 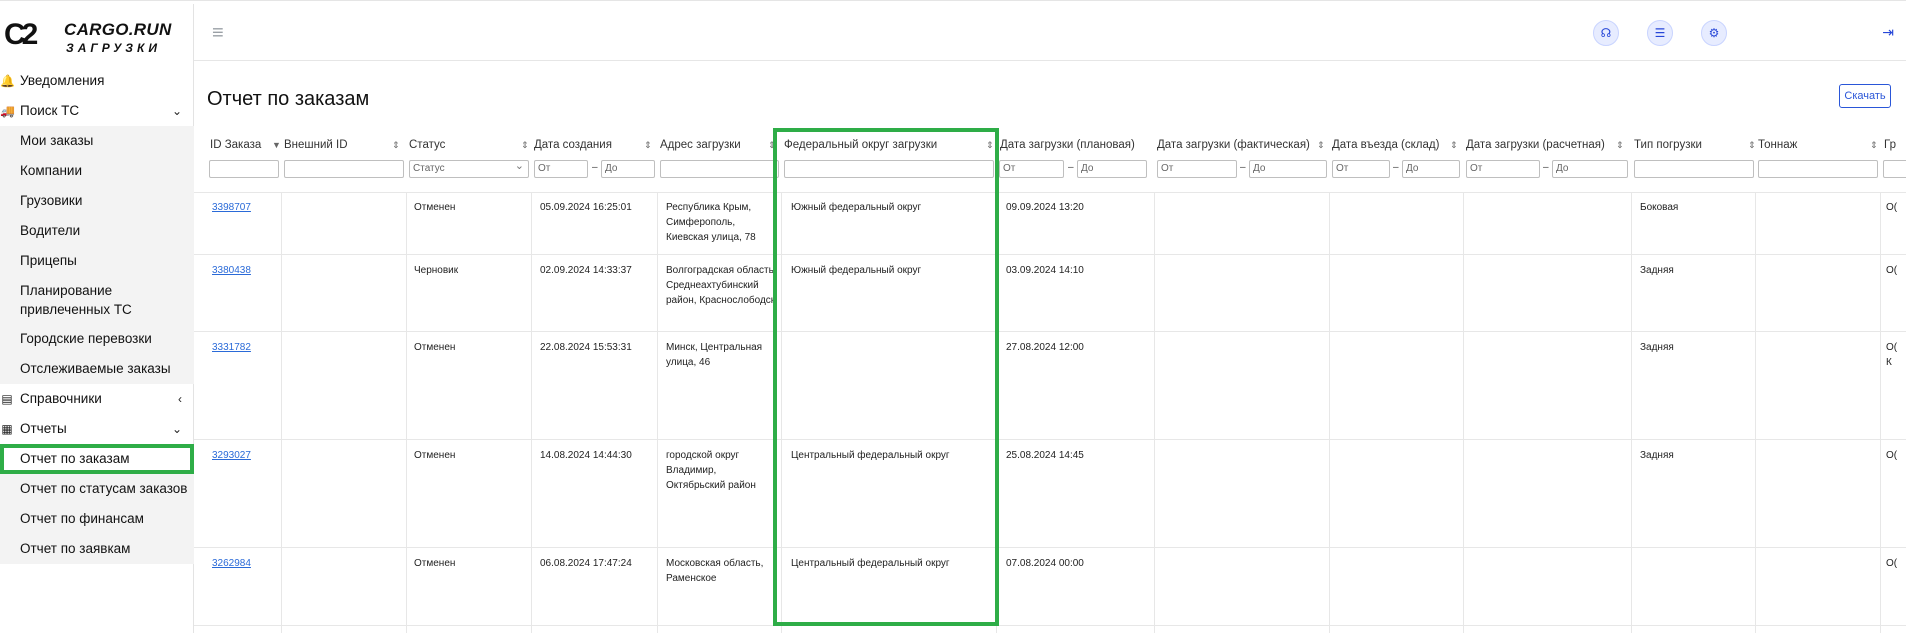 I want to click on status-cell: Черновик, so click(x=436, y=270).